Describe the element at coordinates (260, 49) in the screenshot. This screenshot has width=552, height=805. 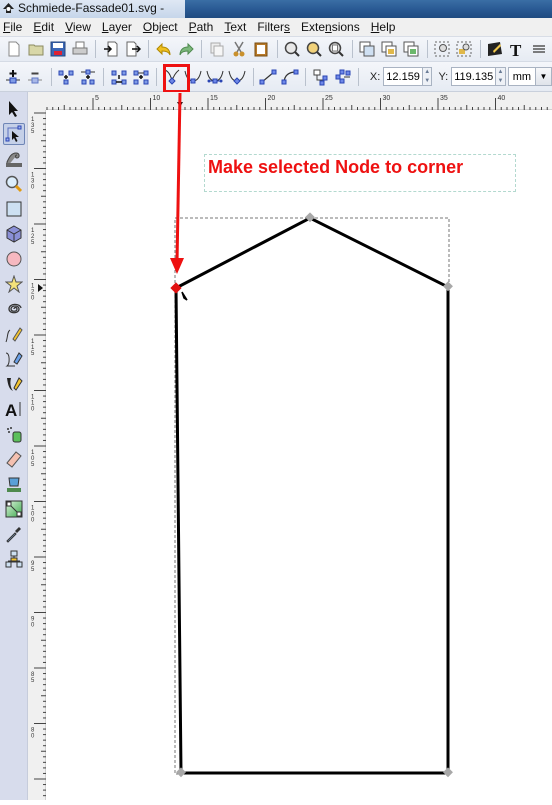
I see `paste-button` at that location.